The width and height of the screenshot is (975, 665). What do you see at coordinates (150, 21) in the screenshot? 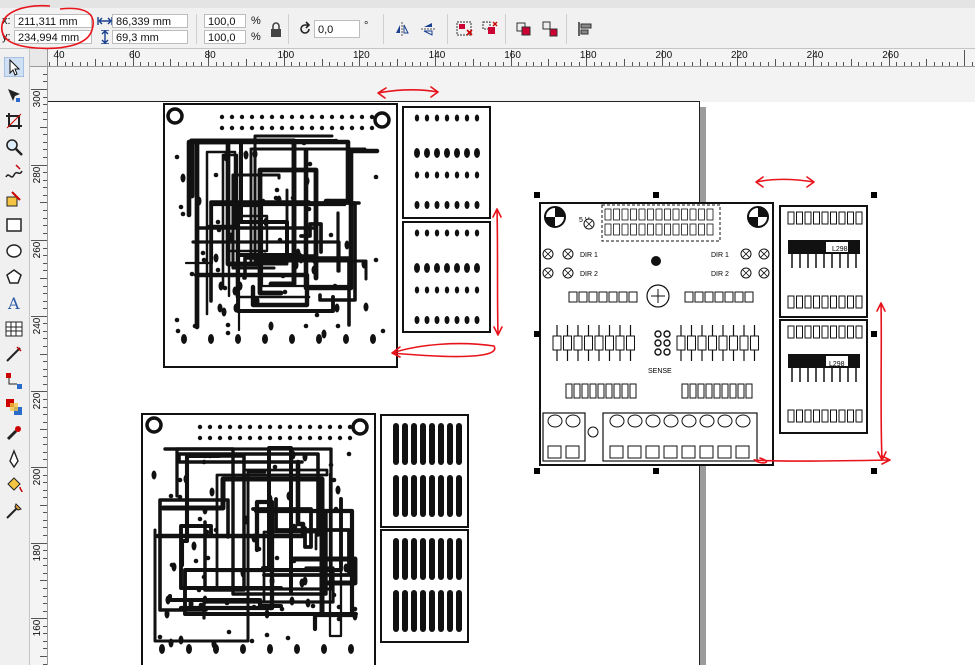
I see `width-field: 86,339 mm` at bounding box center [150, 21].